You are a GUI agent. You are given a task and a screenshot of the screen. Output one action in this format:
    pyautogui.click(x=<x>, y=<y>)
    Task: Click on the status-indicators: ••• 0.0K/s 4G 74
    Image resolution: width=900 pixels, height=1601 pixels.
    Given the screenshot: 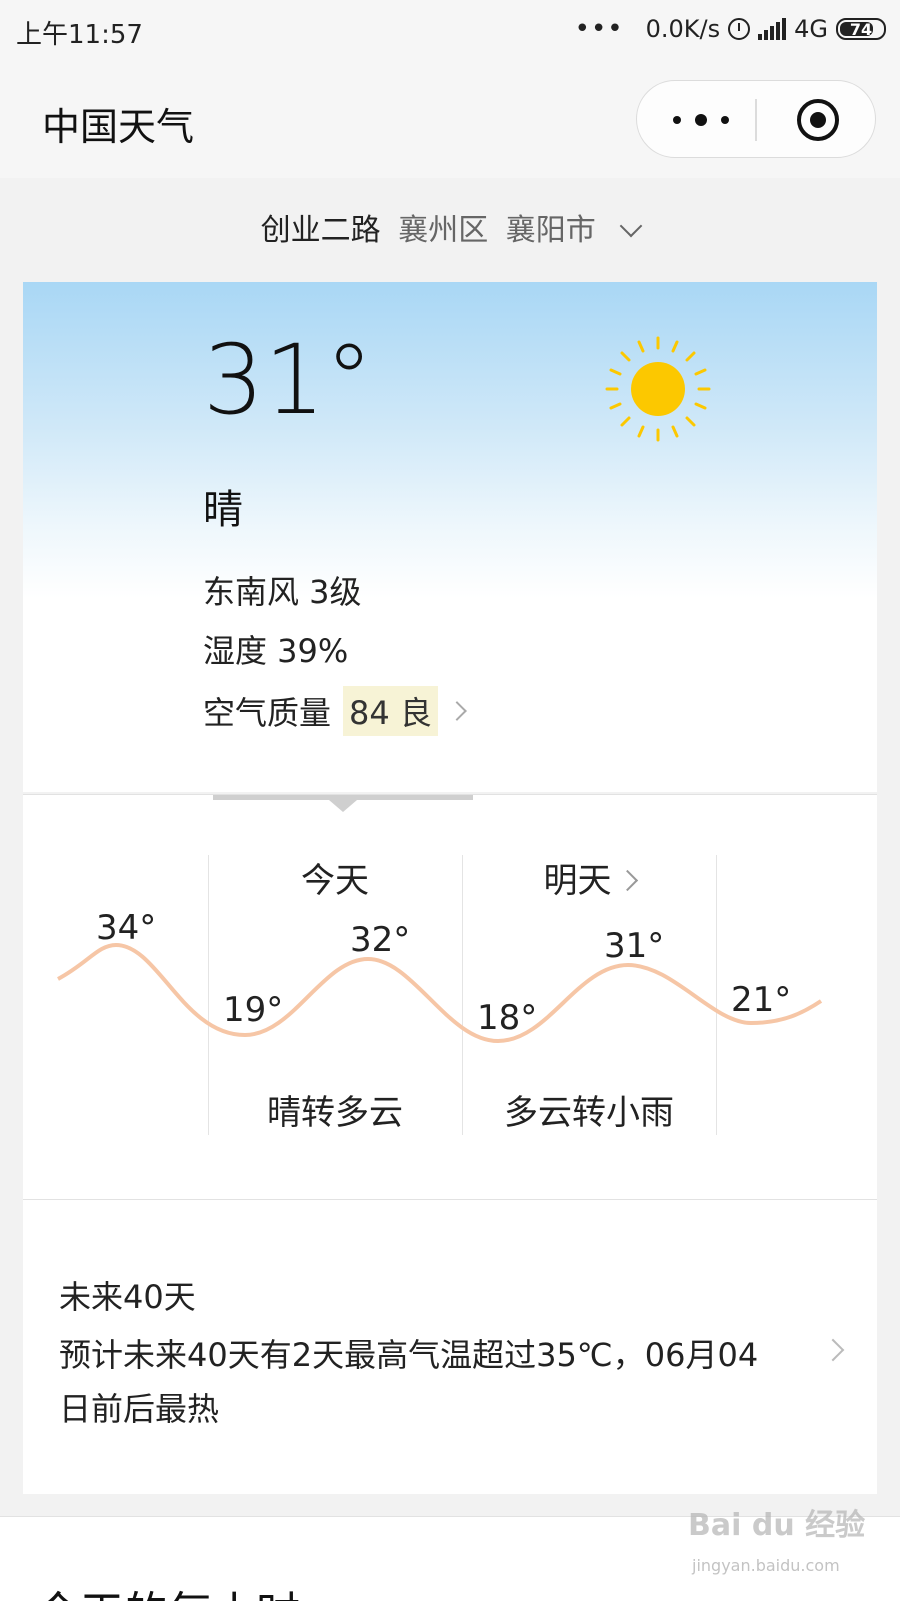 What is the action you would take?
    pyautogui.click(x=730, y=29)
    